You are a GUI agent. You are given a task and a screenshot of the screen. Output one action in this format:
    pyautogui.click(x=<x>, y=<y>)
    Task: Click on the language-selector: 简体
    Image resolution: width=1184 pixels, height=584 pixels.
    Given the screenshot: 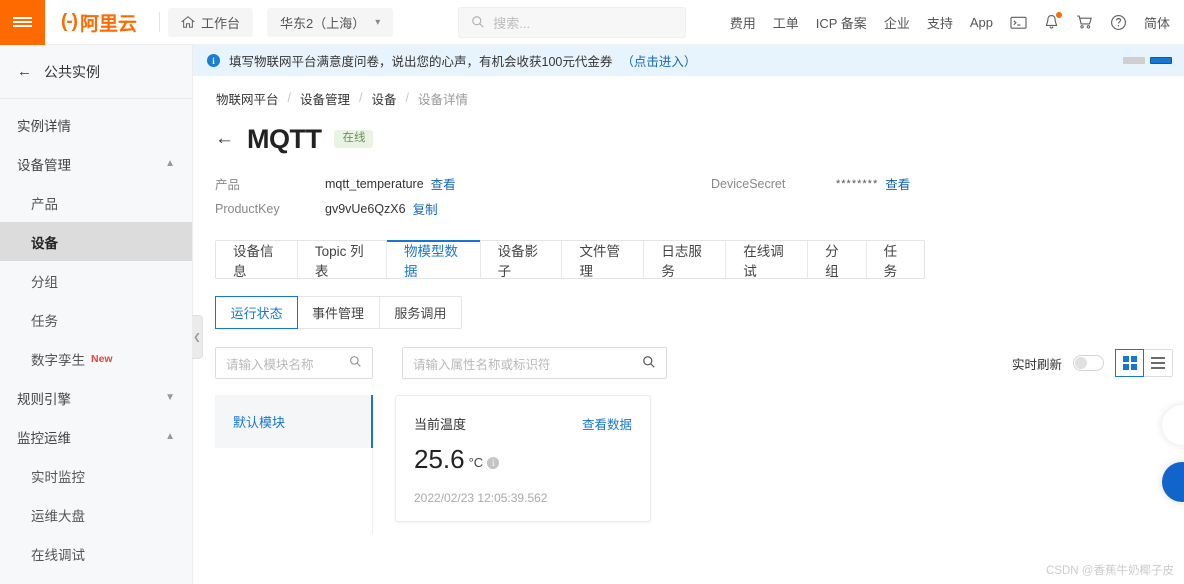 What is the action you would take?
    pyautogui.click(x=1157, y=22)
    